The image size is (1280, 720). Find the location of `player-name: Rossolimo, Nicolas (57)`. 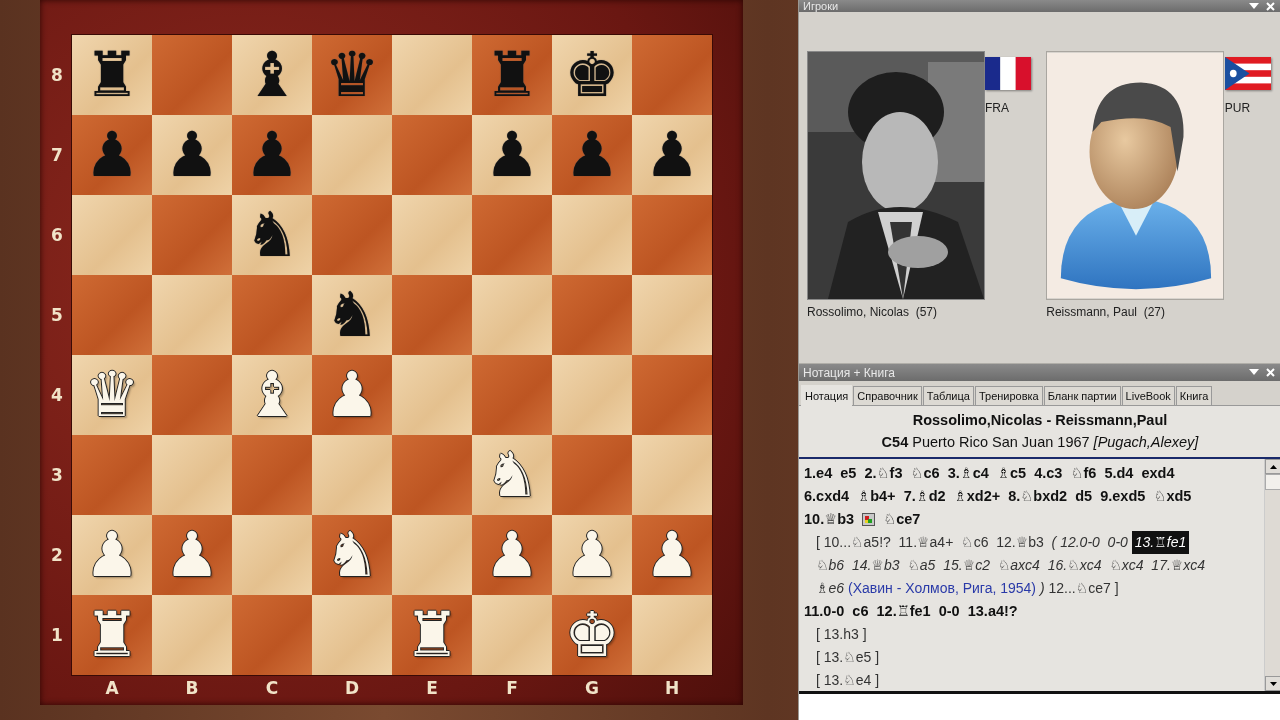

player-name: Rossolimo, Nicolas (57) is located at coordinates (873, 312).